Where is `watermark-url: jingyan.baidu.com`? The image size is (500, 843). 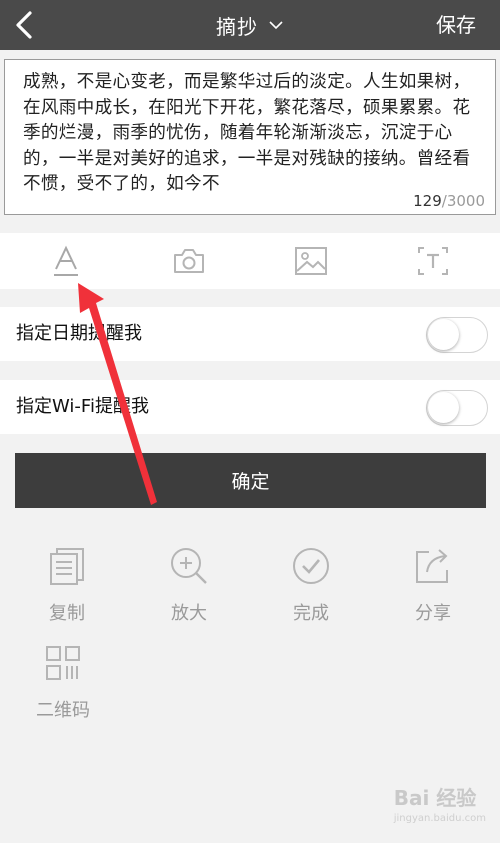
watermark-url: jingyan.baidu.com is located at coordinates (439, 818).